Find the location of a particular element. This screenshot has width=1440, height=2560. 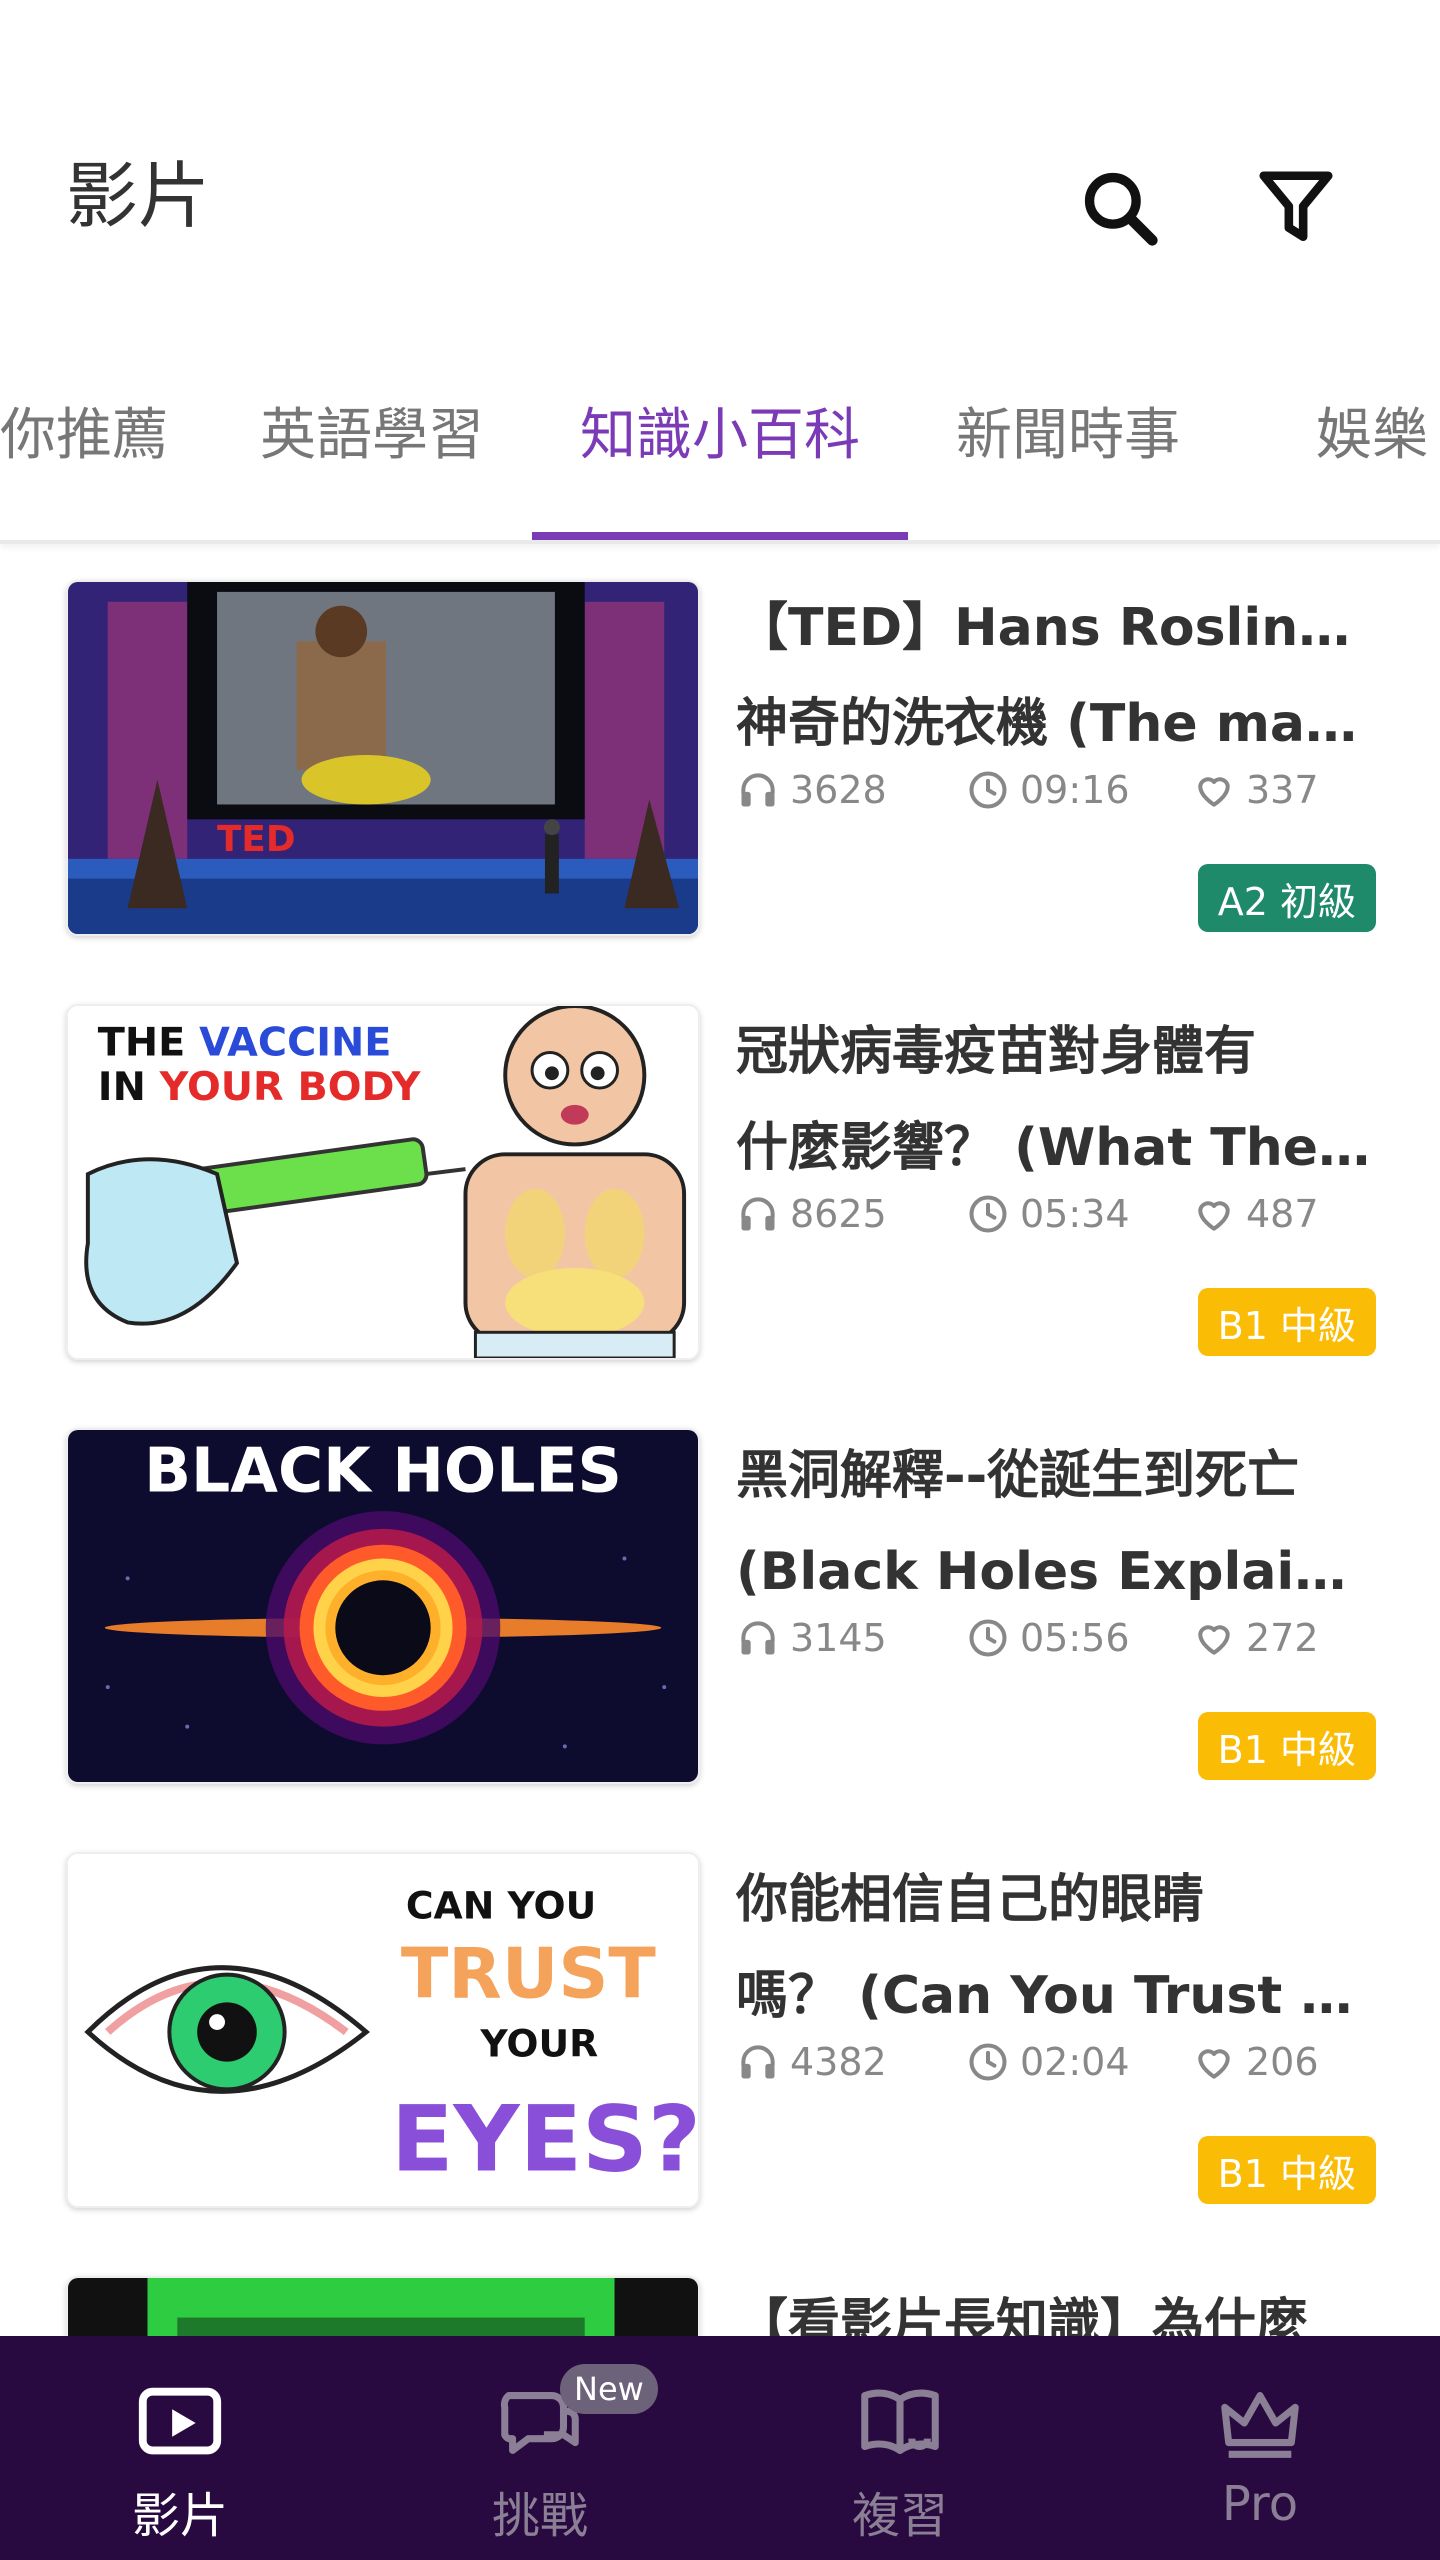

active-tab-indicator is located at coordinates (720, 536).